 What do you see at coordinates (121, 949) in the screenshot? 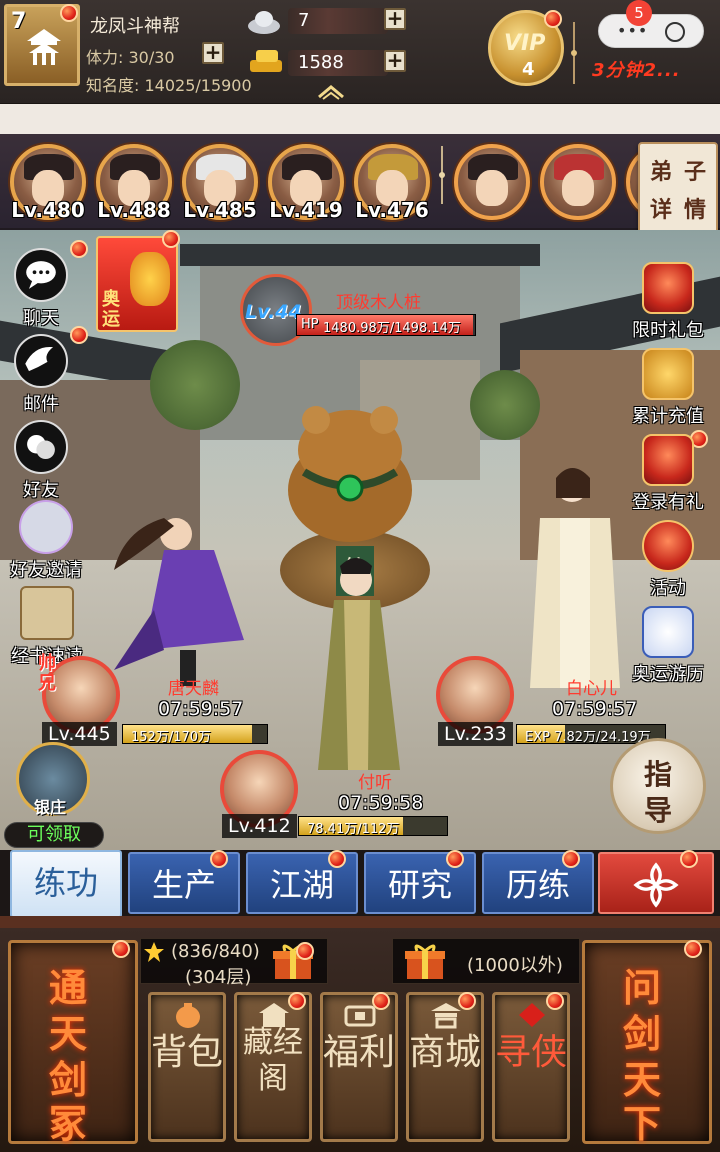
I see `tomb-dot` at bounding box center [121, 949].